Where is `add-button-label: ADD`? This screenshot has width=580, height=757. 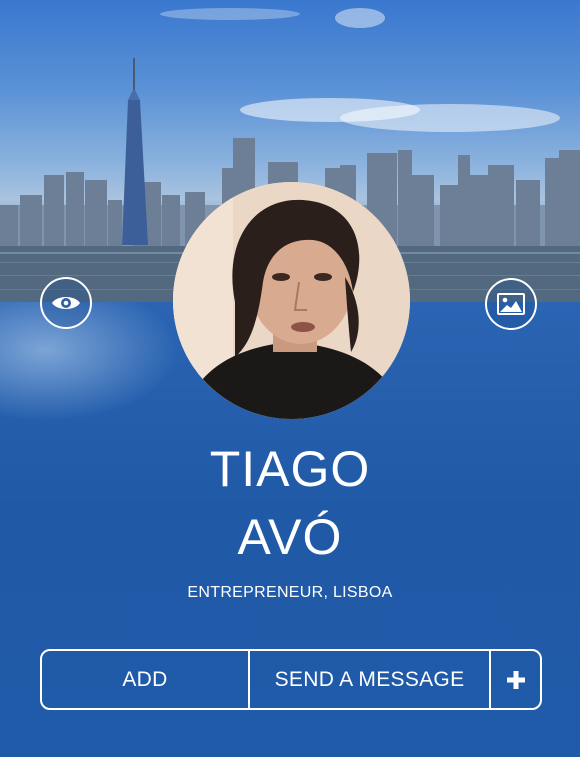 add-button-label: ADD is located at coordinates (145, 679).